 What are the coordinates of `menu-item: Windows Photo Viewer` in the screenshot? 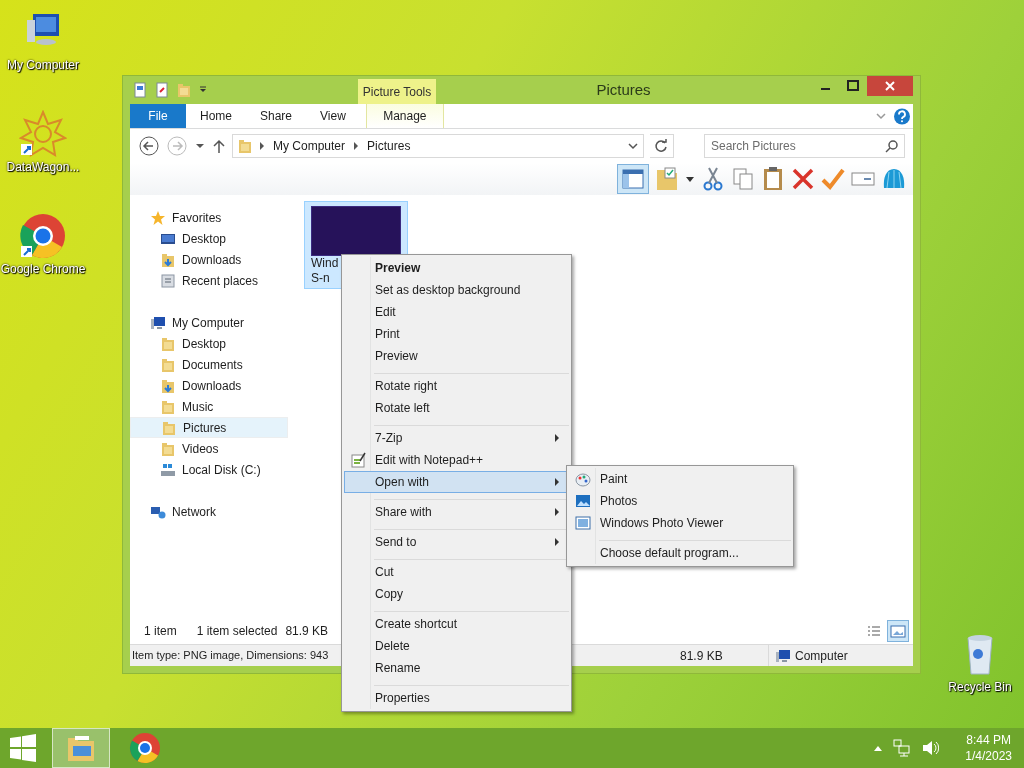 It's located at (680, 523).